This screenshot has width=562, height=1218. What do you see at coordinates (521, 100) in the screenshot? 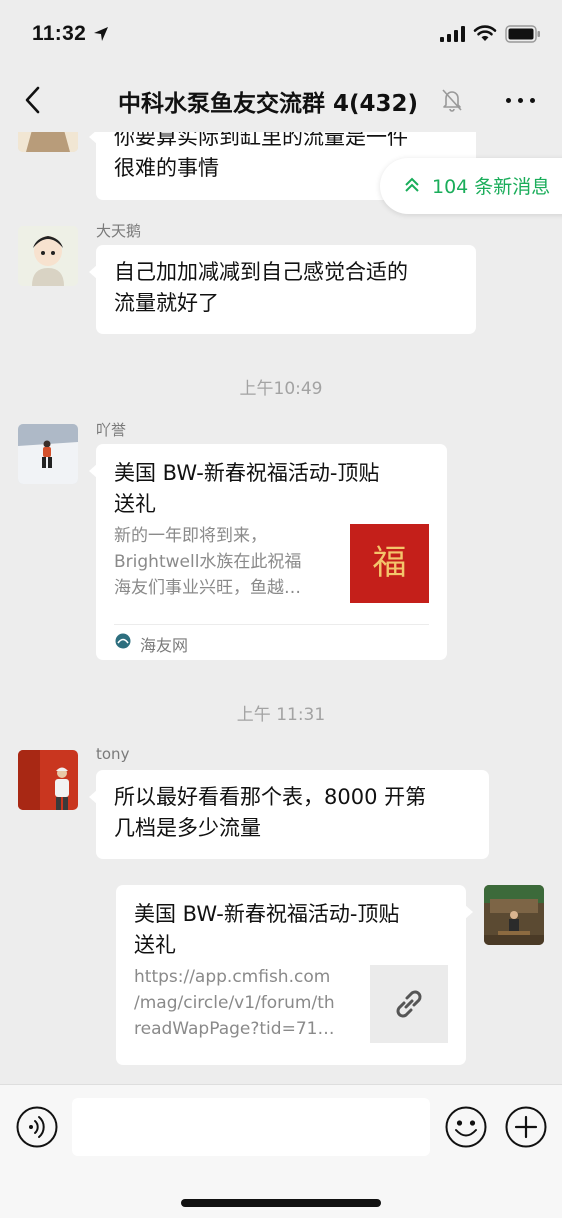
I see `more-icon` at bounding box center [521, 100].